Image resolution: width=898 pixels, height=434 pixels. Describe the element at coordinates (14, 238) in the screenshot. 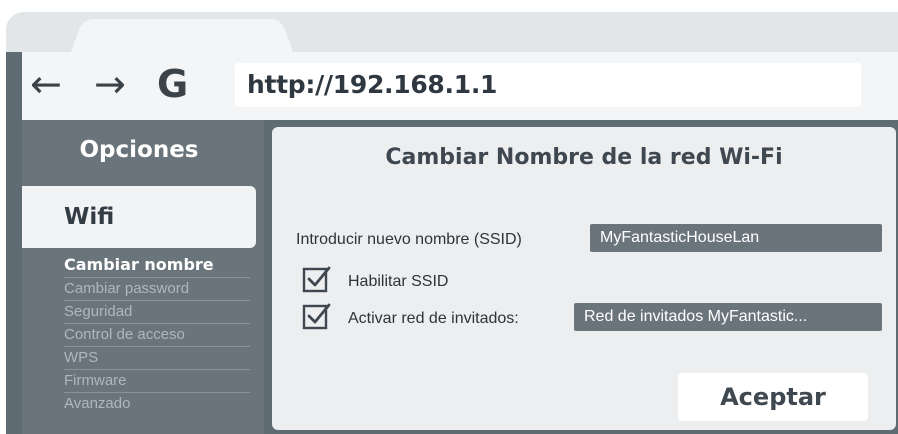

I see `window-edge` at that location.